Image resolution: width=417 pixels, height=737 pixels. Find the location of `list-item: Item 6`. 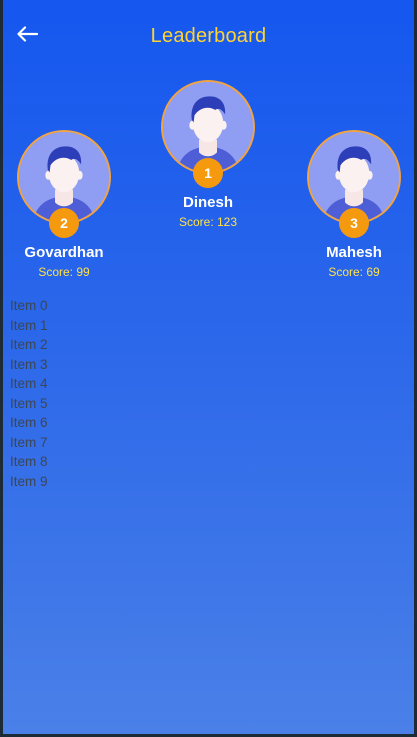

list-item: Item 6 is located at coordinates (29, 423).